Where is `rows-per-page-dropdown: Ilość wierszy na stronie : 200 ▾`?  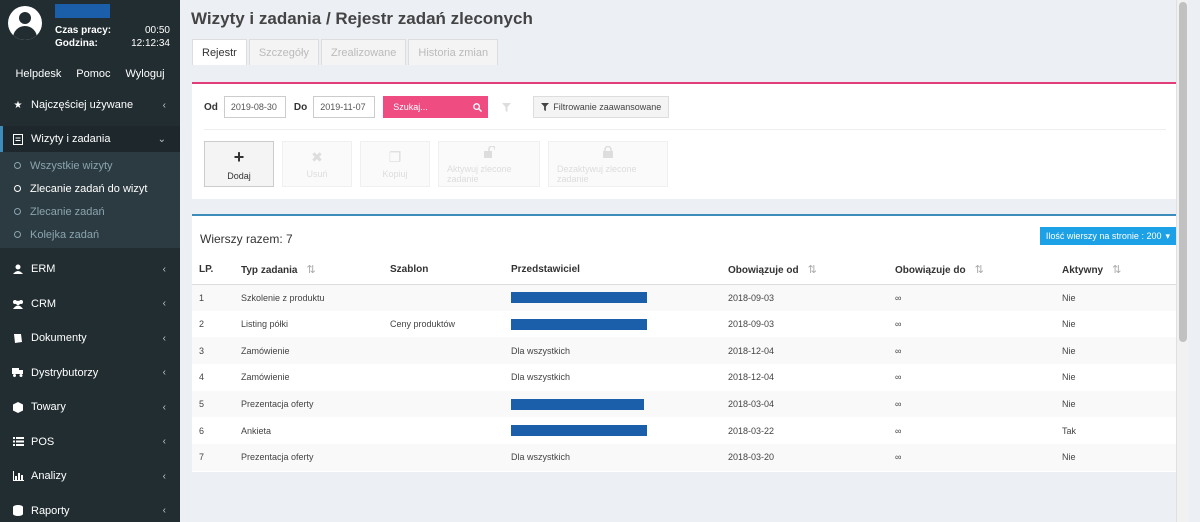 rows-per-page-dropdown: Ilość wierszy na stronie : 200 ▾ is located at coordinates (1107, 236).